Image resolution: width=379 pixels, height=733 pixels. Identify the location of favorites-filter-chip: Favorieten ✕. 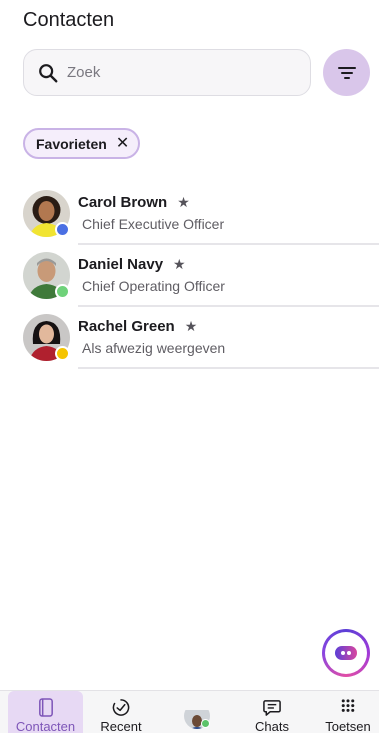
(82, 143).